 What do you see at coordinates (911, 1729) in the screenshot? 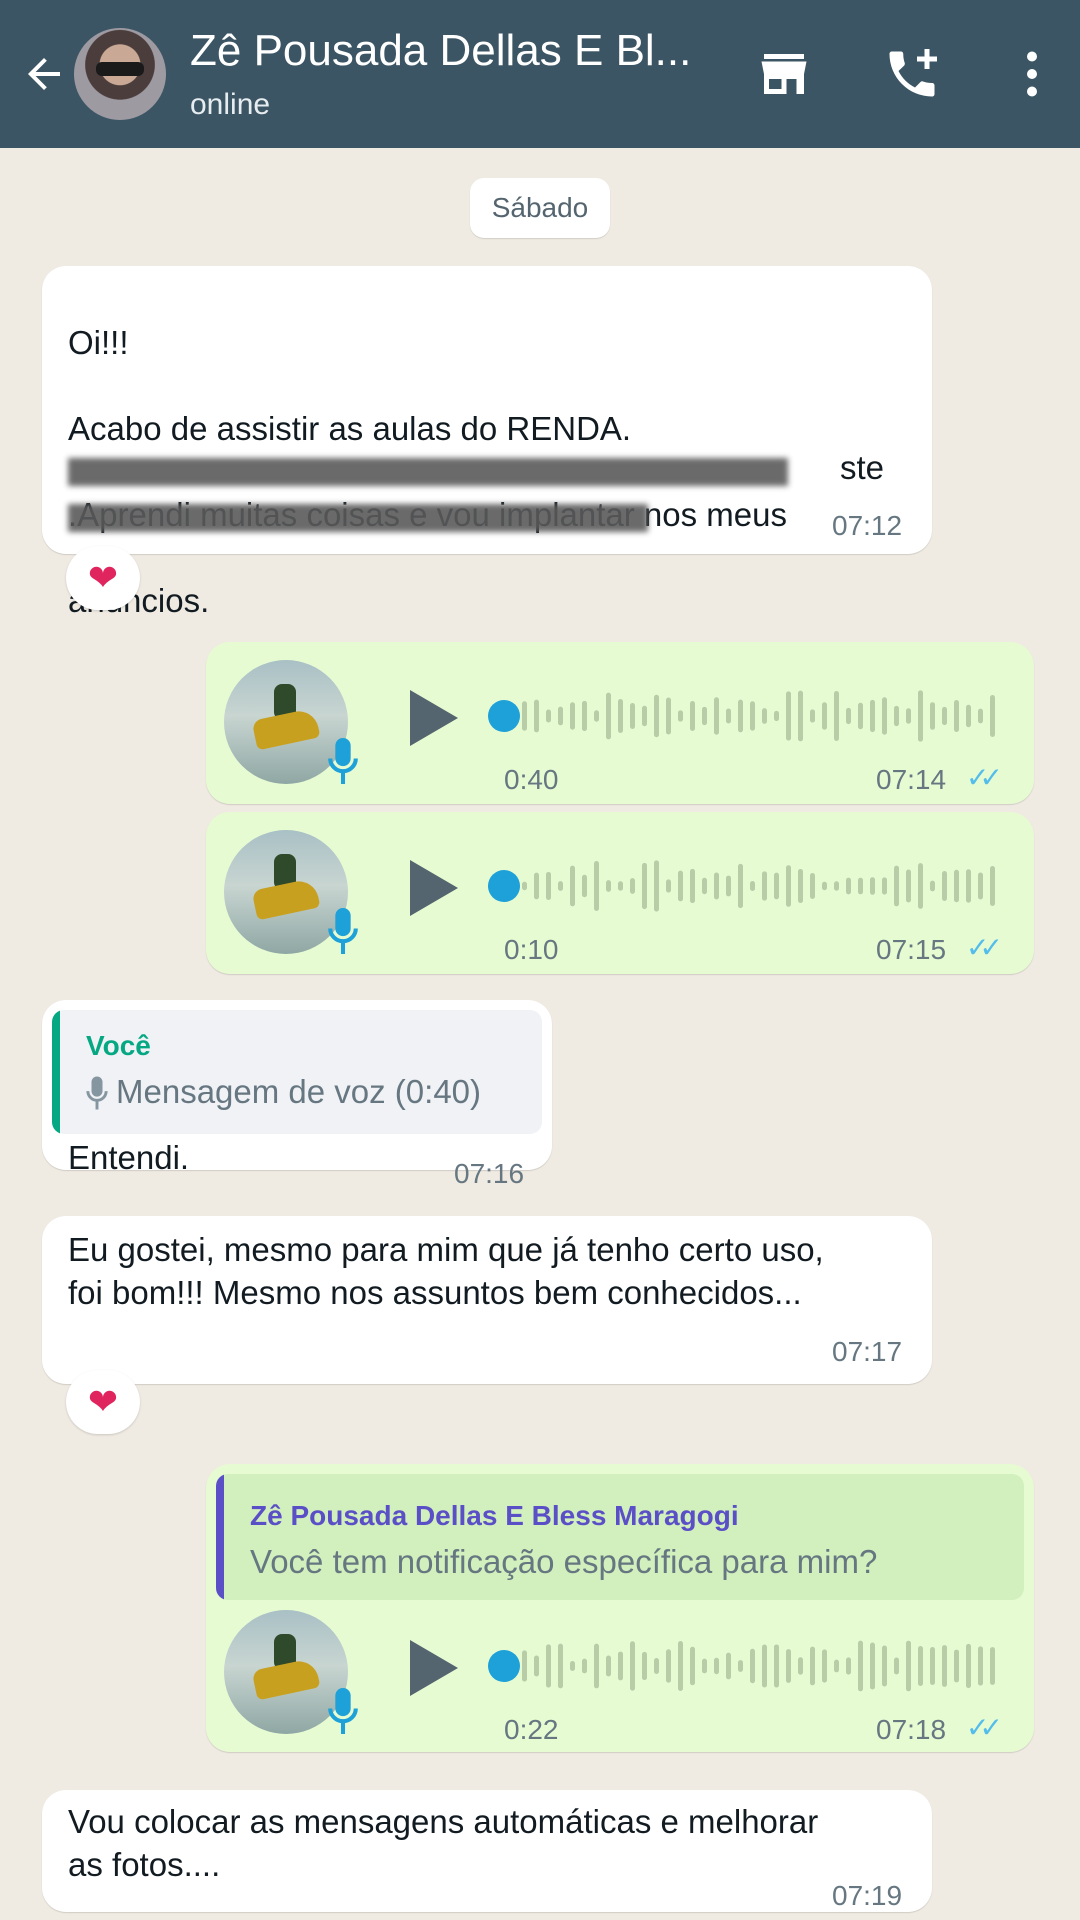
I see `message-time: 07:18` at bounding box center [911, 1729].